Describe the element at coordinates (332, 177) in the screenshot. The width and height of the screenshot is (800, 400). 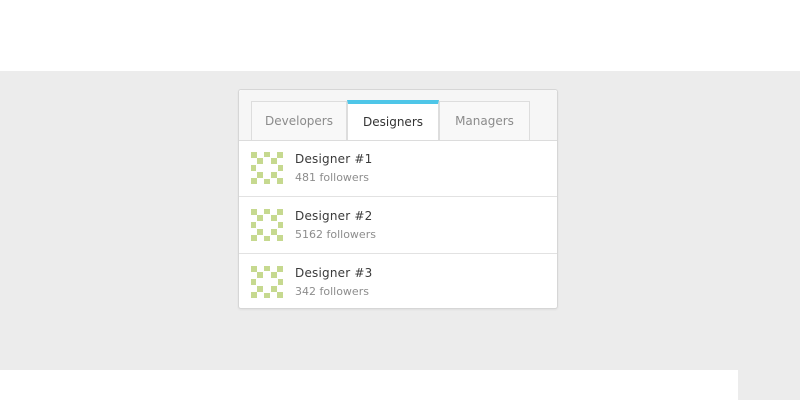
I see `follower-count: 481 followers` at that location.